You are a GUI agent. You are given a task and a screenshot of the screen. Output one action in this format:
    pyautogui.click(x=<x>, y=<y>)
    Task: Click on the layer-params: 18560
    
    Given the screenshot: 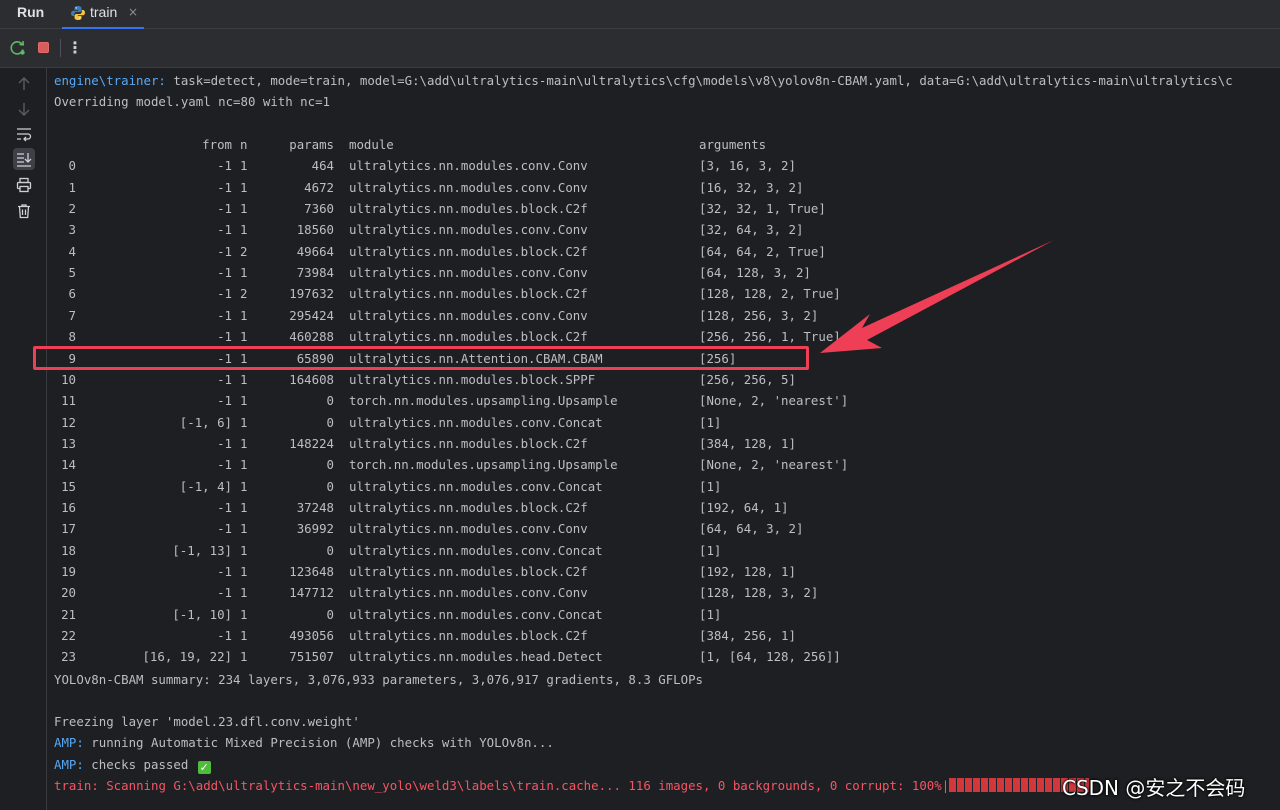 What is the action you would take?
    pyautogui.click(x=315, y=229)
    